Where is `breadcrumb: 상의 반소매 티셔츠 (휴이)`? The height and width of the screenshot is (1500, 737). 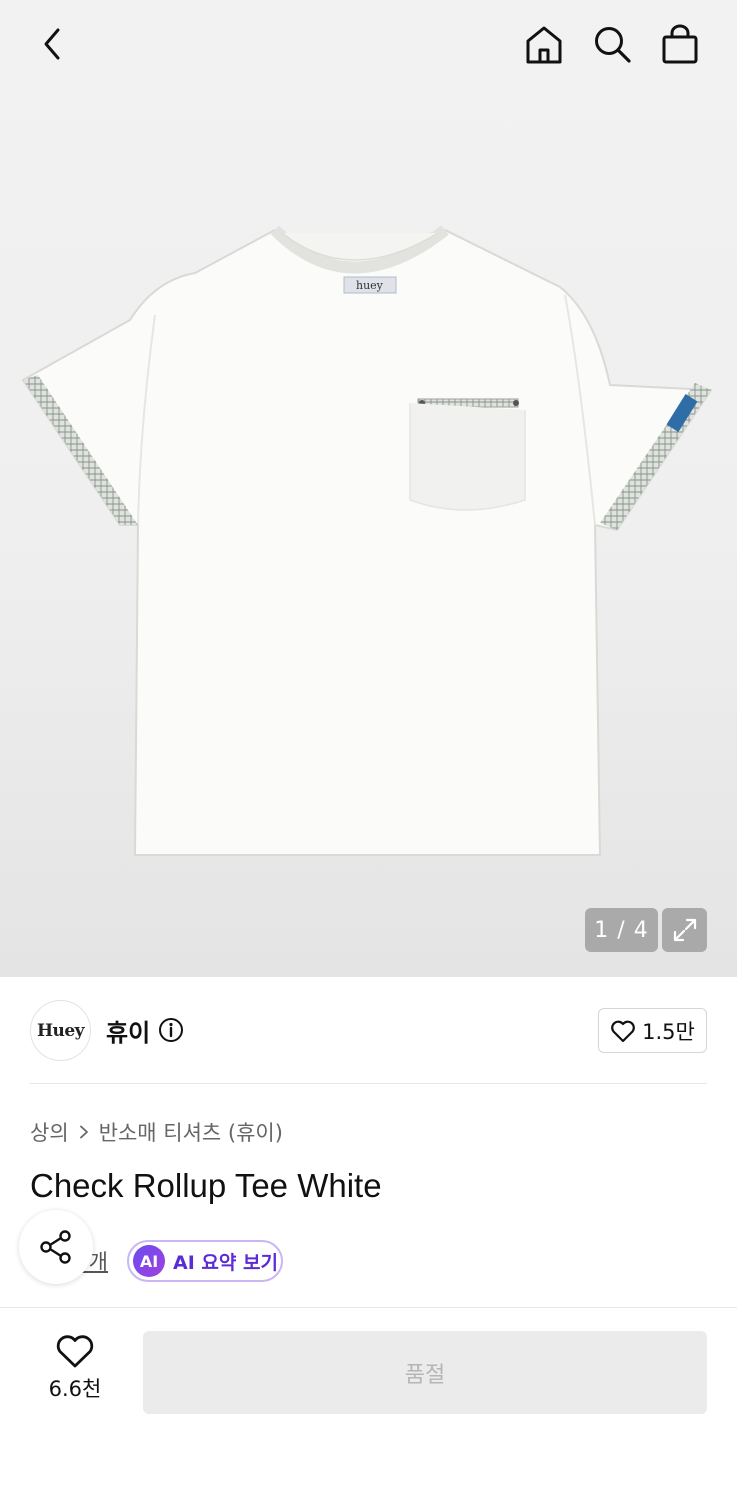 breadcrumb: 상의 반소매 티셔츠 (휴이) is located at coordinates (156, 1132).